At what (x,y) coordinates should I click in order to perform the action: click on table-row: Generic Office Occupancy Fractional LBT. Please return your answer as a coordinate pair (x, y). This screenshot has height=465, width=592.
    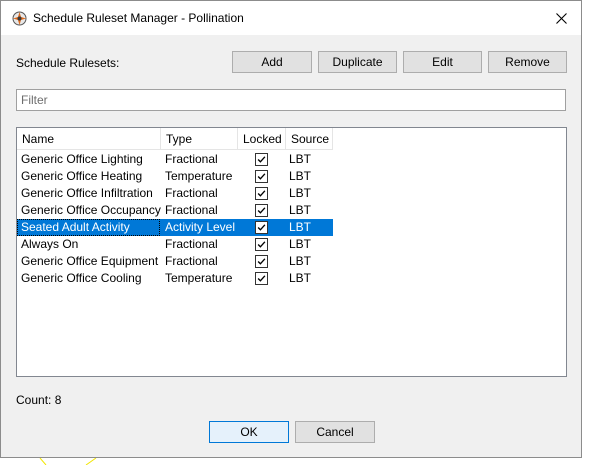
    Looking at the image, I should click on (175, 210).